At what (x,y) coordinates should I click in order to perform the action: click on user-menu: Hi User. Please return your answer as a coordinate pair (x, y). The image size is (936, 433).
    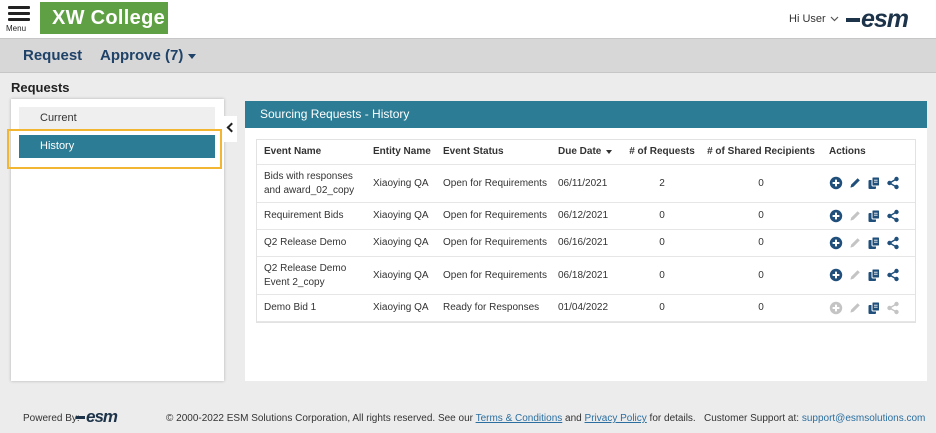
    Looking at the image, I should click on (814, 19).